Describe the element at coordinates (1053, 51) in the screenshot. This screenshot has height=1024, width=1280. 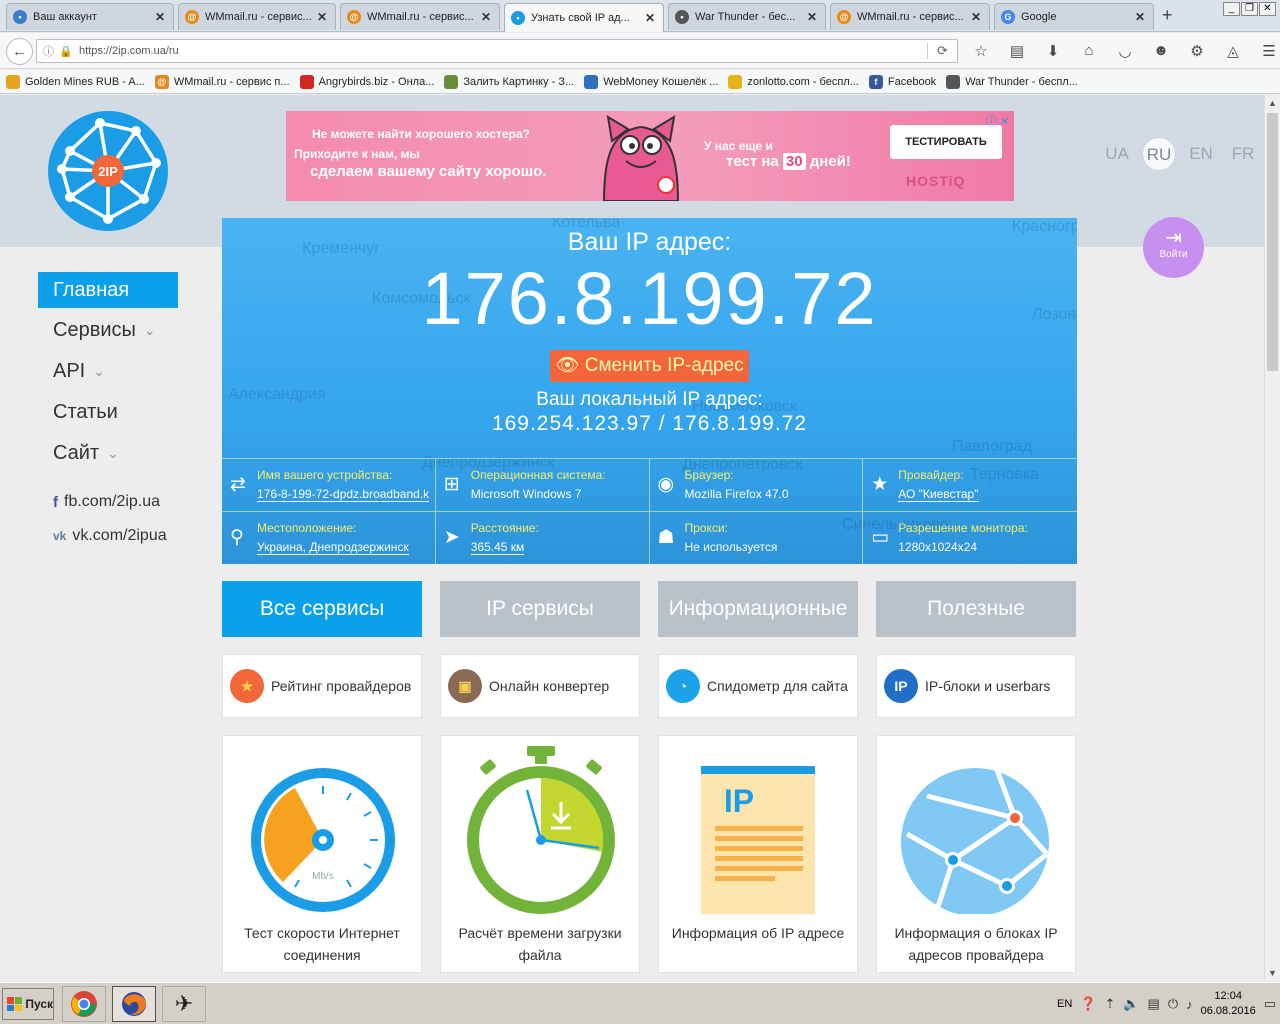
I see `download-icon: ⬇` at that location.